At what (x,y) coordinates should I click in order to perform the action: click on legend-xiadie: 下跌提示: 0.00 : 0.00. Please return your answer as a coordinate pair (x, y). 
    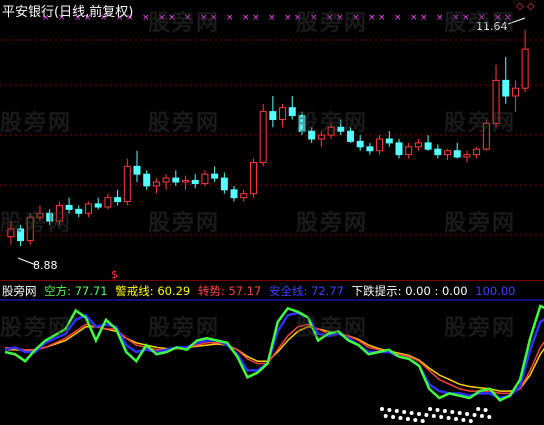
    Looking at the image, I should click on (409, 291).